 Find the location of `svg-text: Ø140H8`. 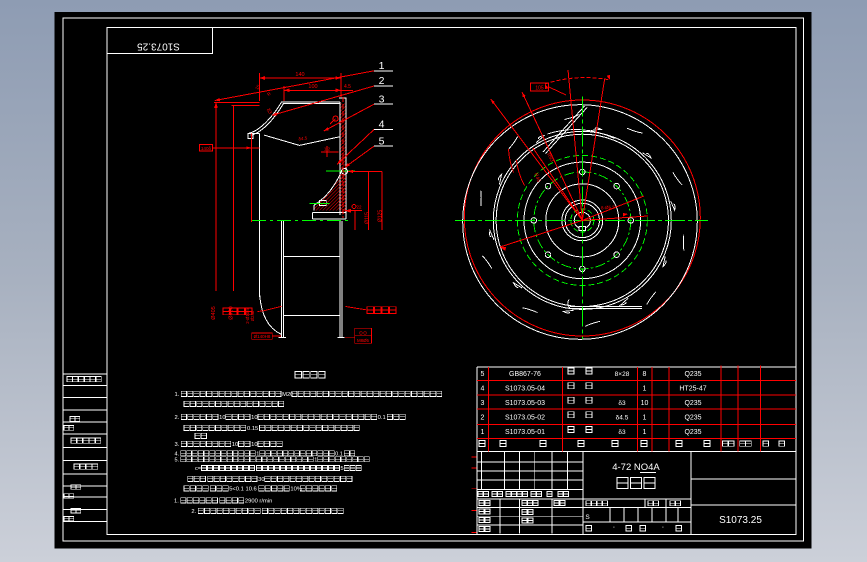

svg-text: Ø140H8 is located at coordinates (262, 336).